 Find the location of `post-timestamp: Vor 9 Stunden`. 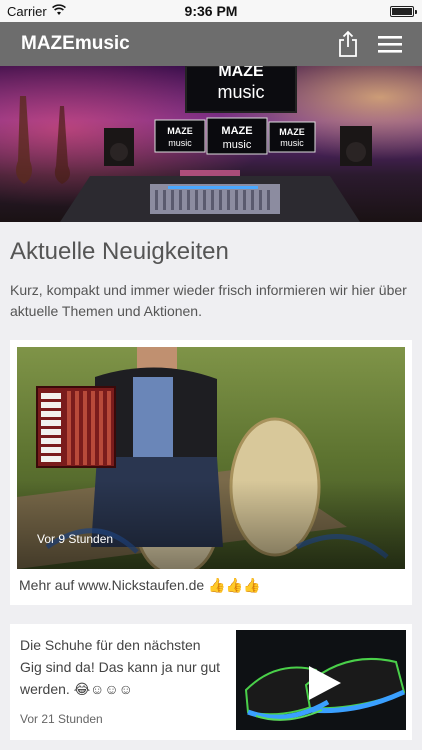

post-timestamp: Vor 9 Stunden is located at coordinates (75, 539).